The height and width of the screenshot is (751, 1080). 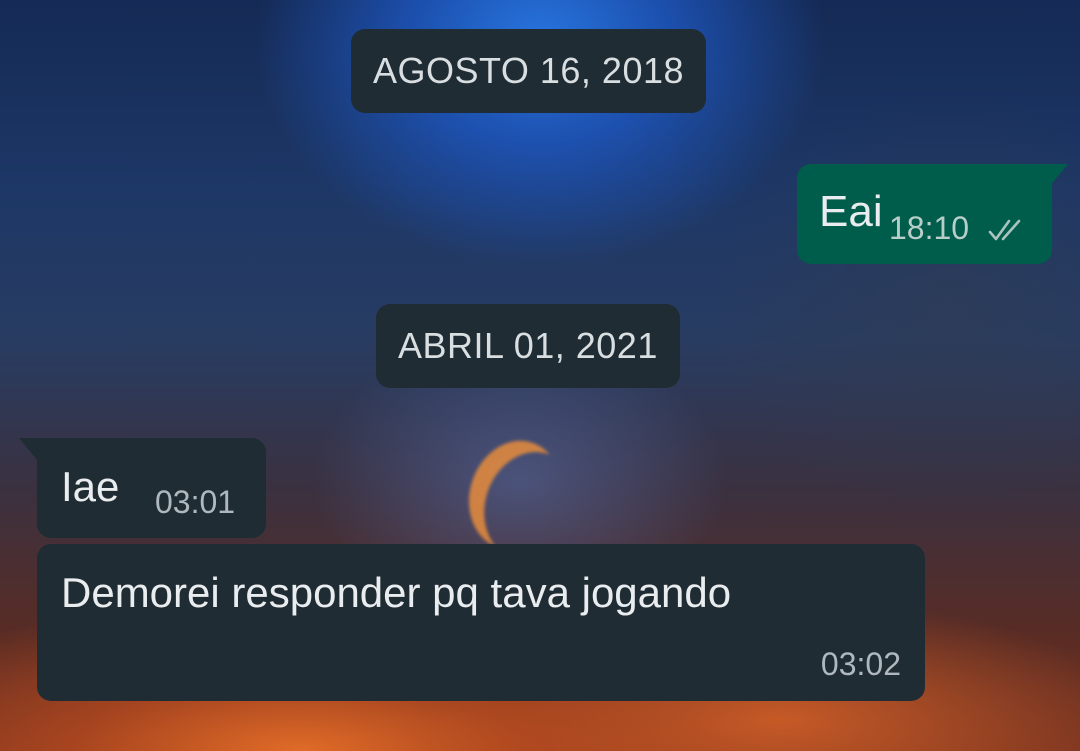 I want to click on wallpaper-crescent, so click(x=515, y=495).